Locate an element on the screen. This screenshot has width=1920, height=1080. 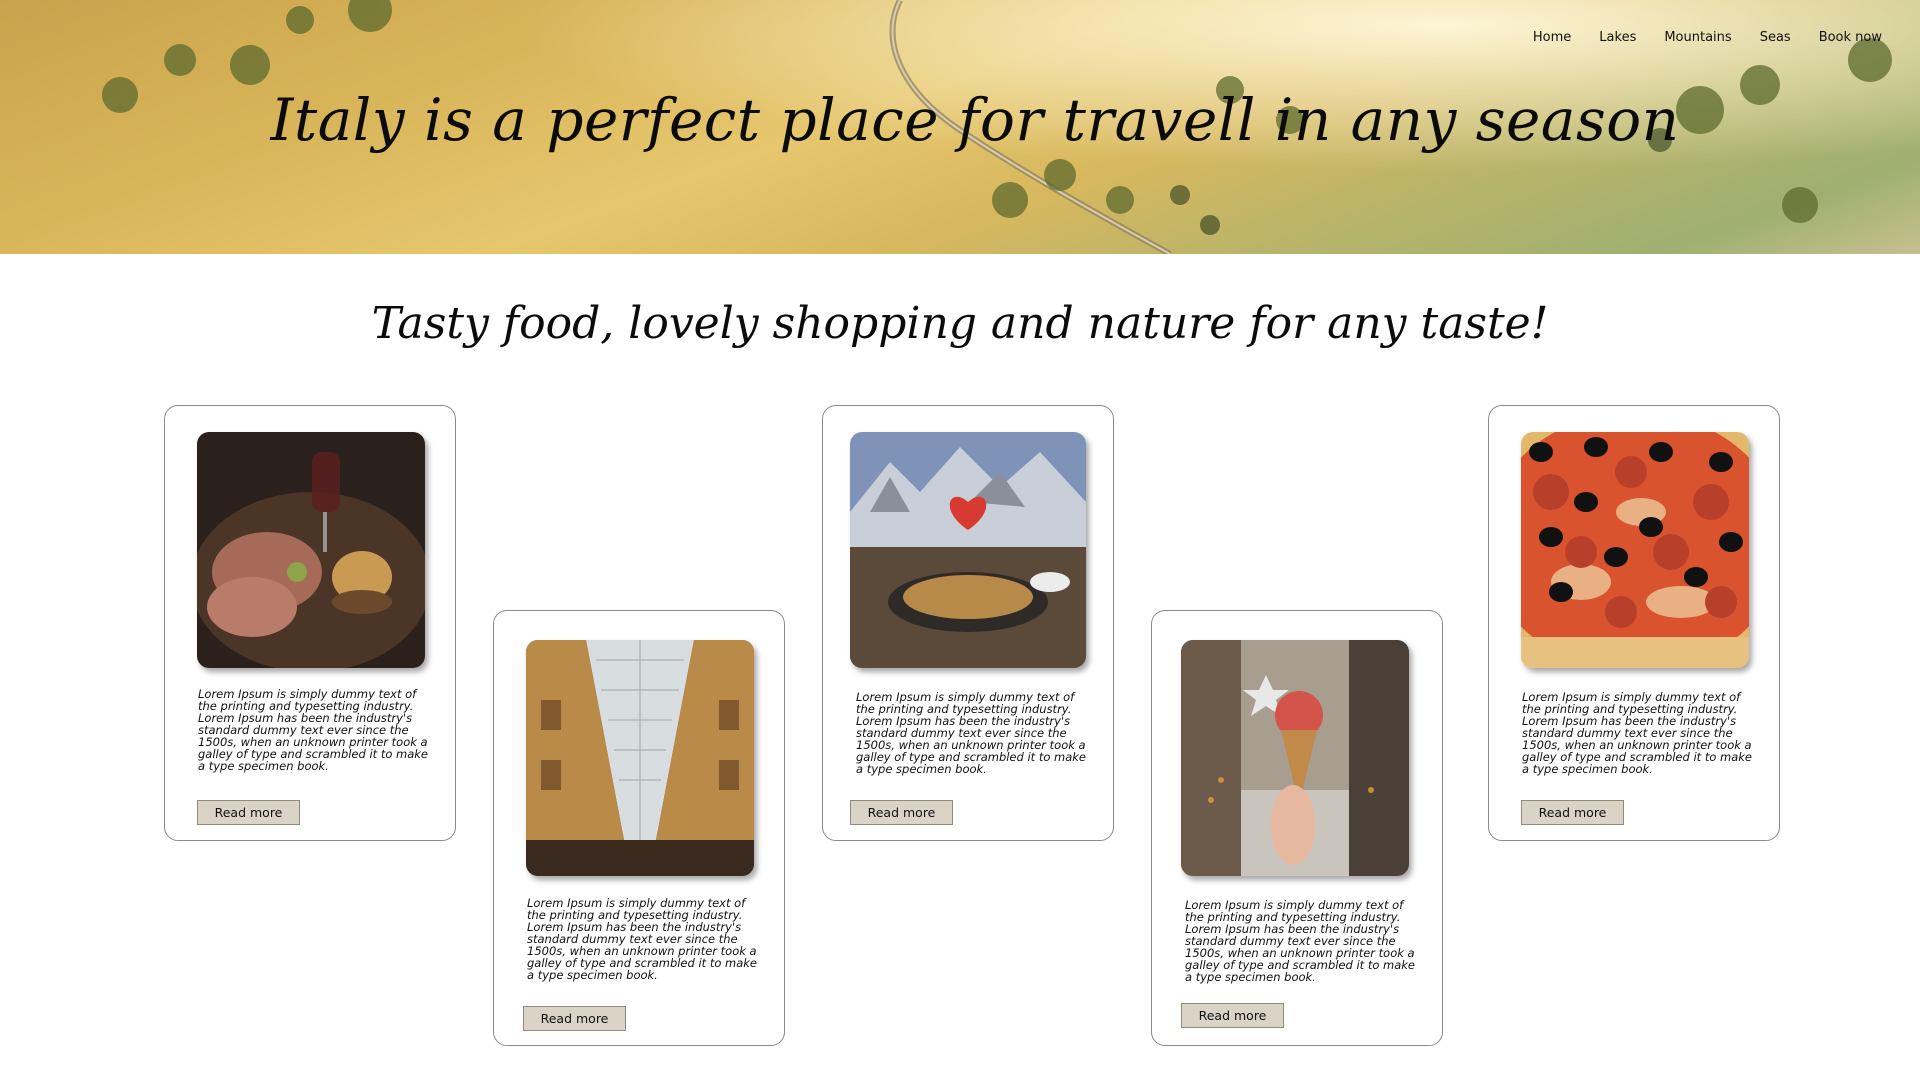
gallery-photo is located at coordinates (640, 758).